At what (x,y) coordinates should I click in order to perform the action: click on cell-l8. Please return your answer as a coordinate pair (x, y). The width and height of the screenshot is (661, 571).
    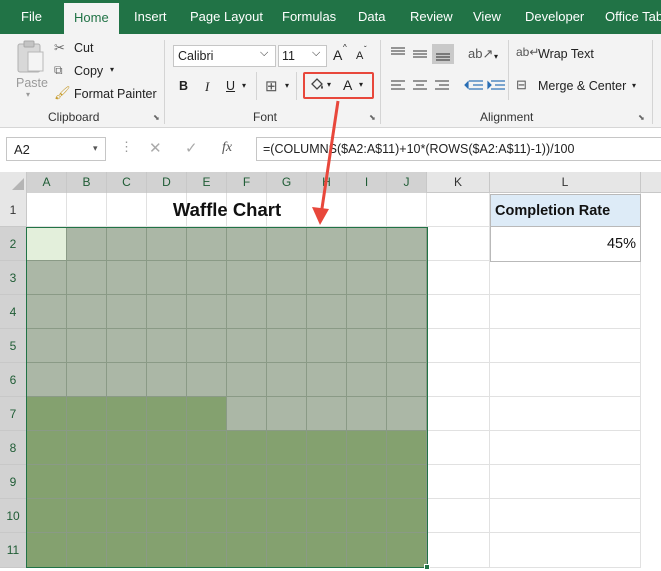
    Looking at the image, I should click on (565, 448).